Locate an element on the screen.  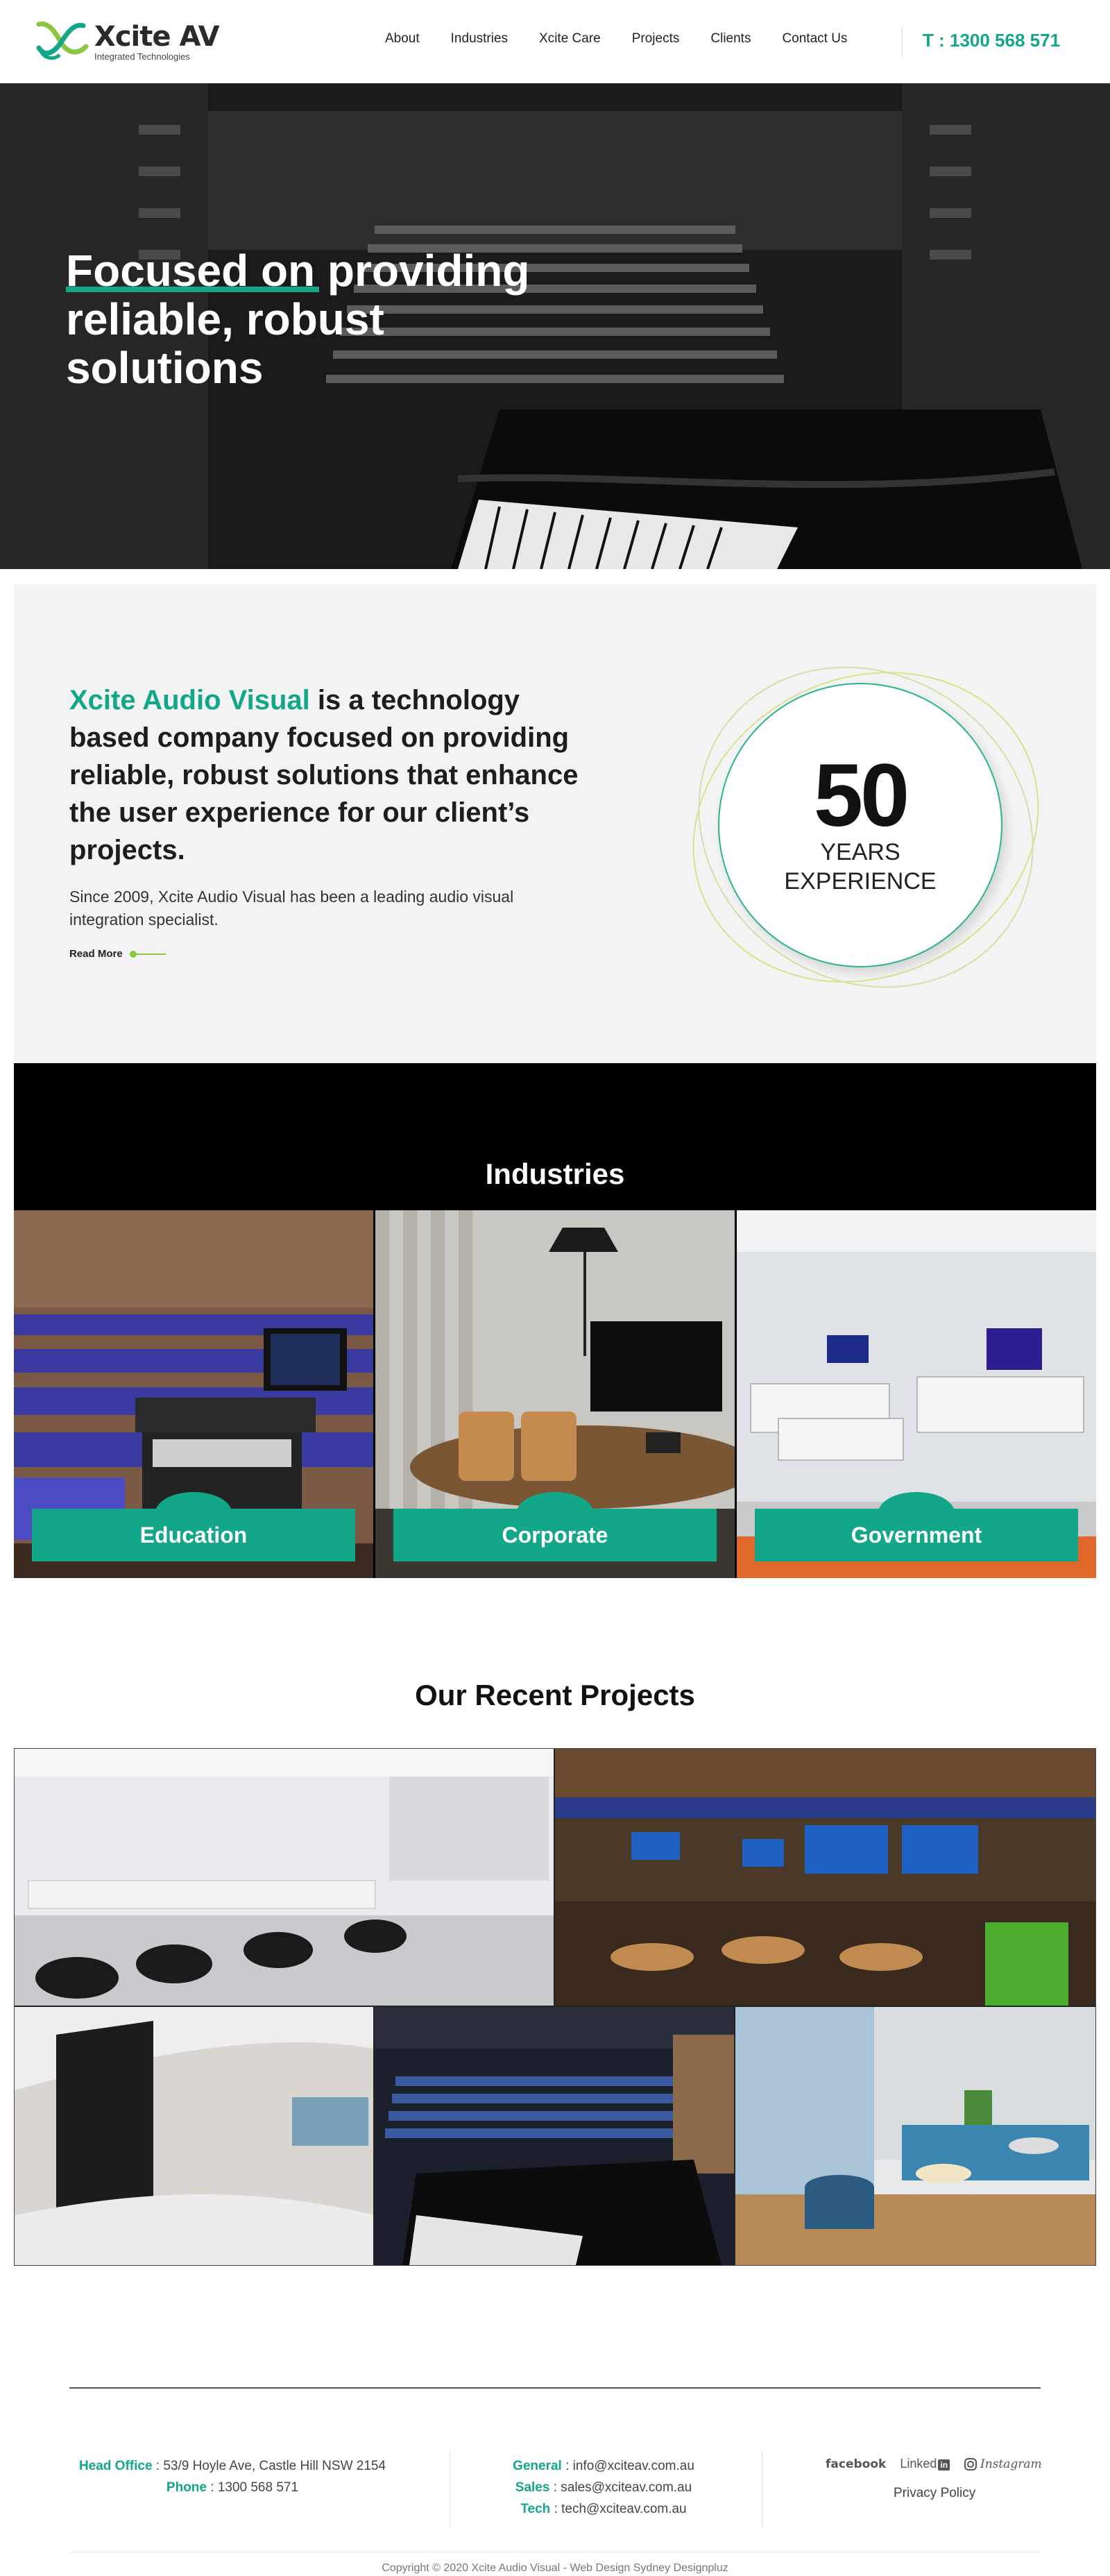
theatre-piano-image is located at coordinates (554, 2136).